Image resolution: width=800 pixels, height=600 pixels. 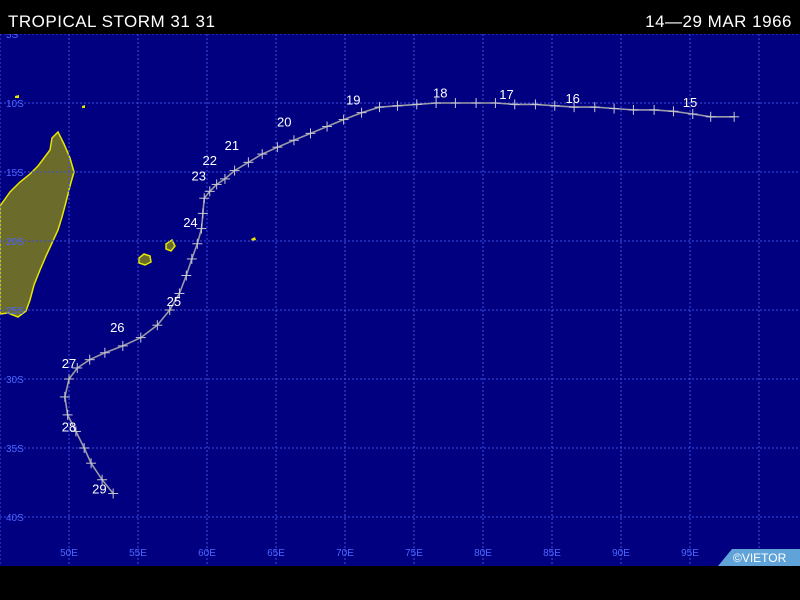 What do you see at coordinates (506, 94) in the screenshot?
I see `day-label-17: 17` at bounding box center [506, 94].